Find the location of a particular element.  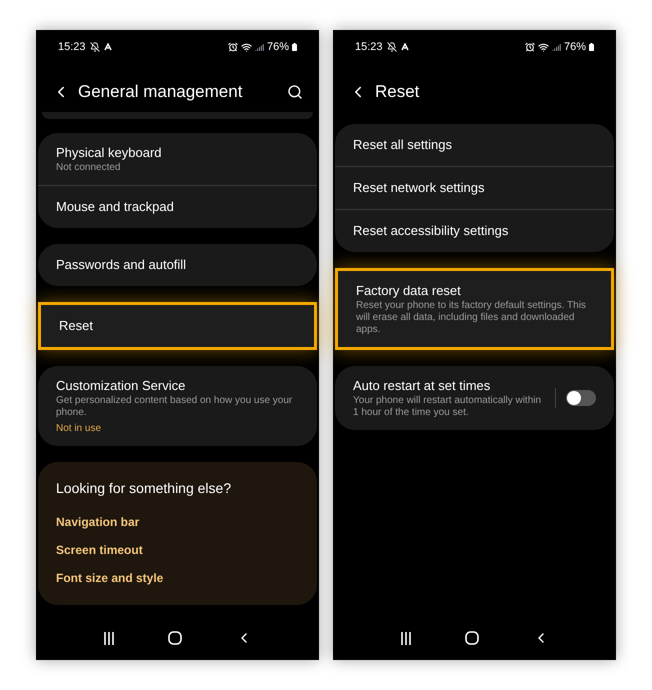

settings-item: Reset accessibility settings is located at coordinates (474, 231).